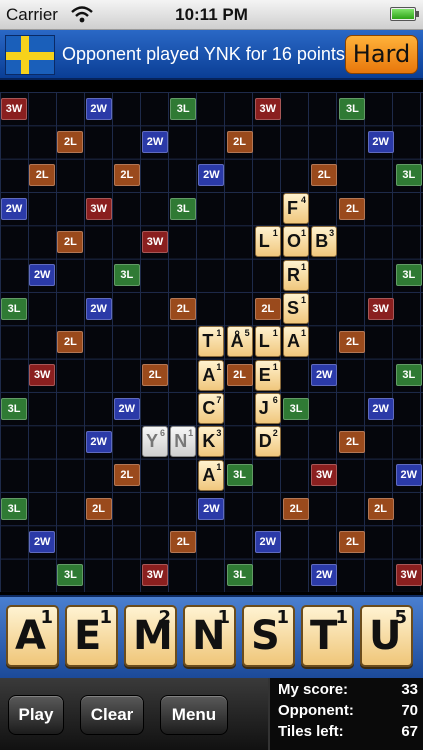 The image size is (423, 750). Describe the element at coordinates (194, 715) in the screenshot. I see `menu-button: Menu` at that location.